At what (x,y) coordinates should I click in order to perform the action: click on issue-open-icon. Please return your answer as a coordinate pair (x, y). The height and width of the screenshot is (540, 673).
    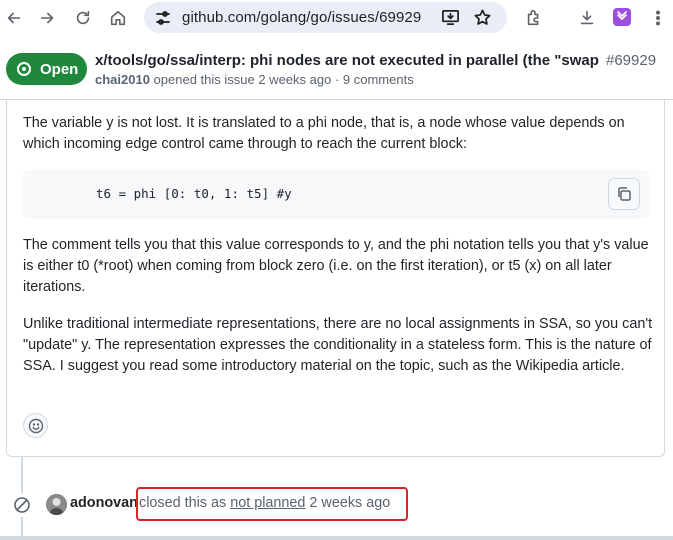
    Looking at the image, I should click on (24, 69).